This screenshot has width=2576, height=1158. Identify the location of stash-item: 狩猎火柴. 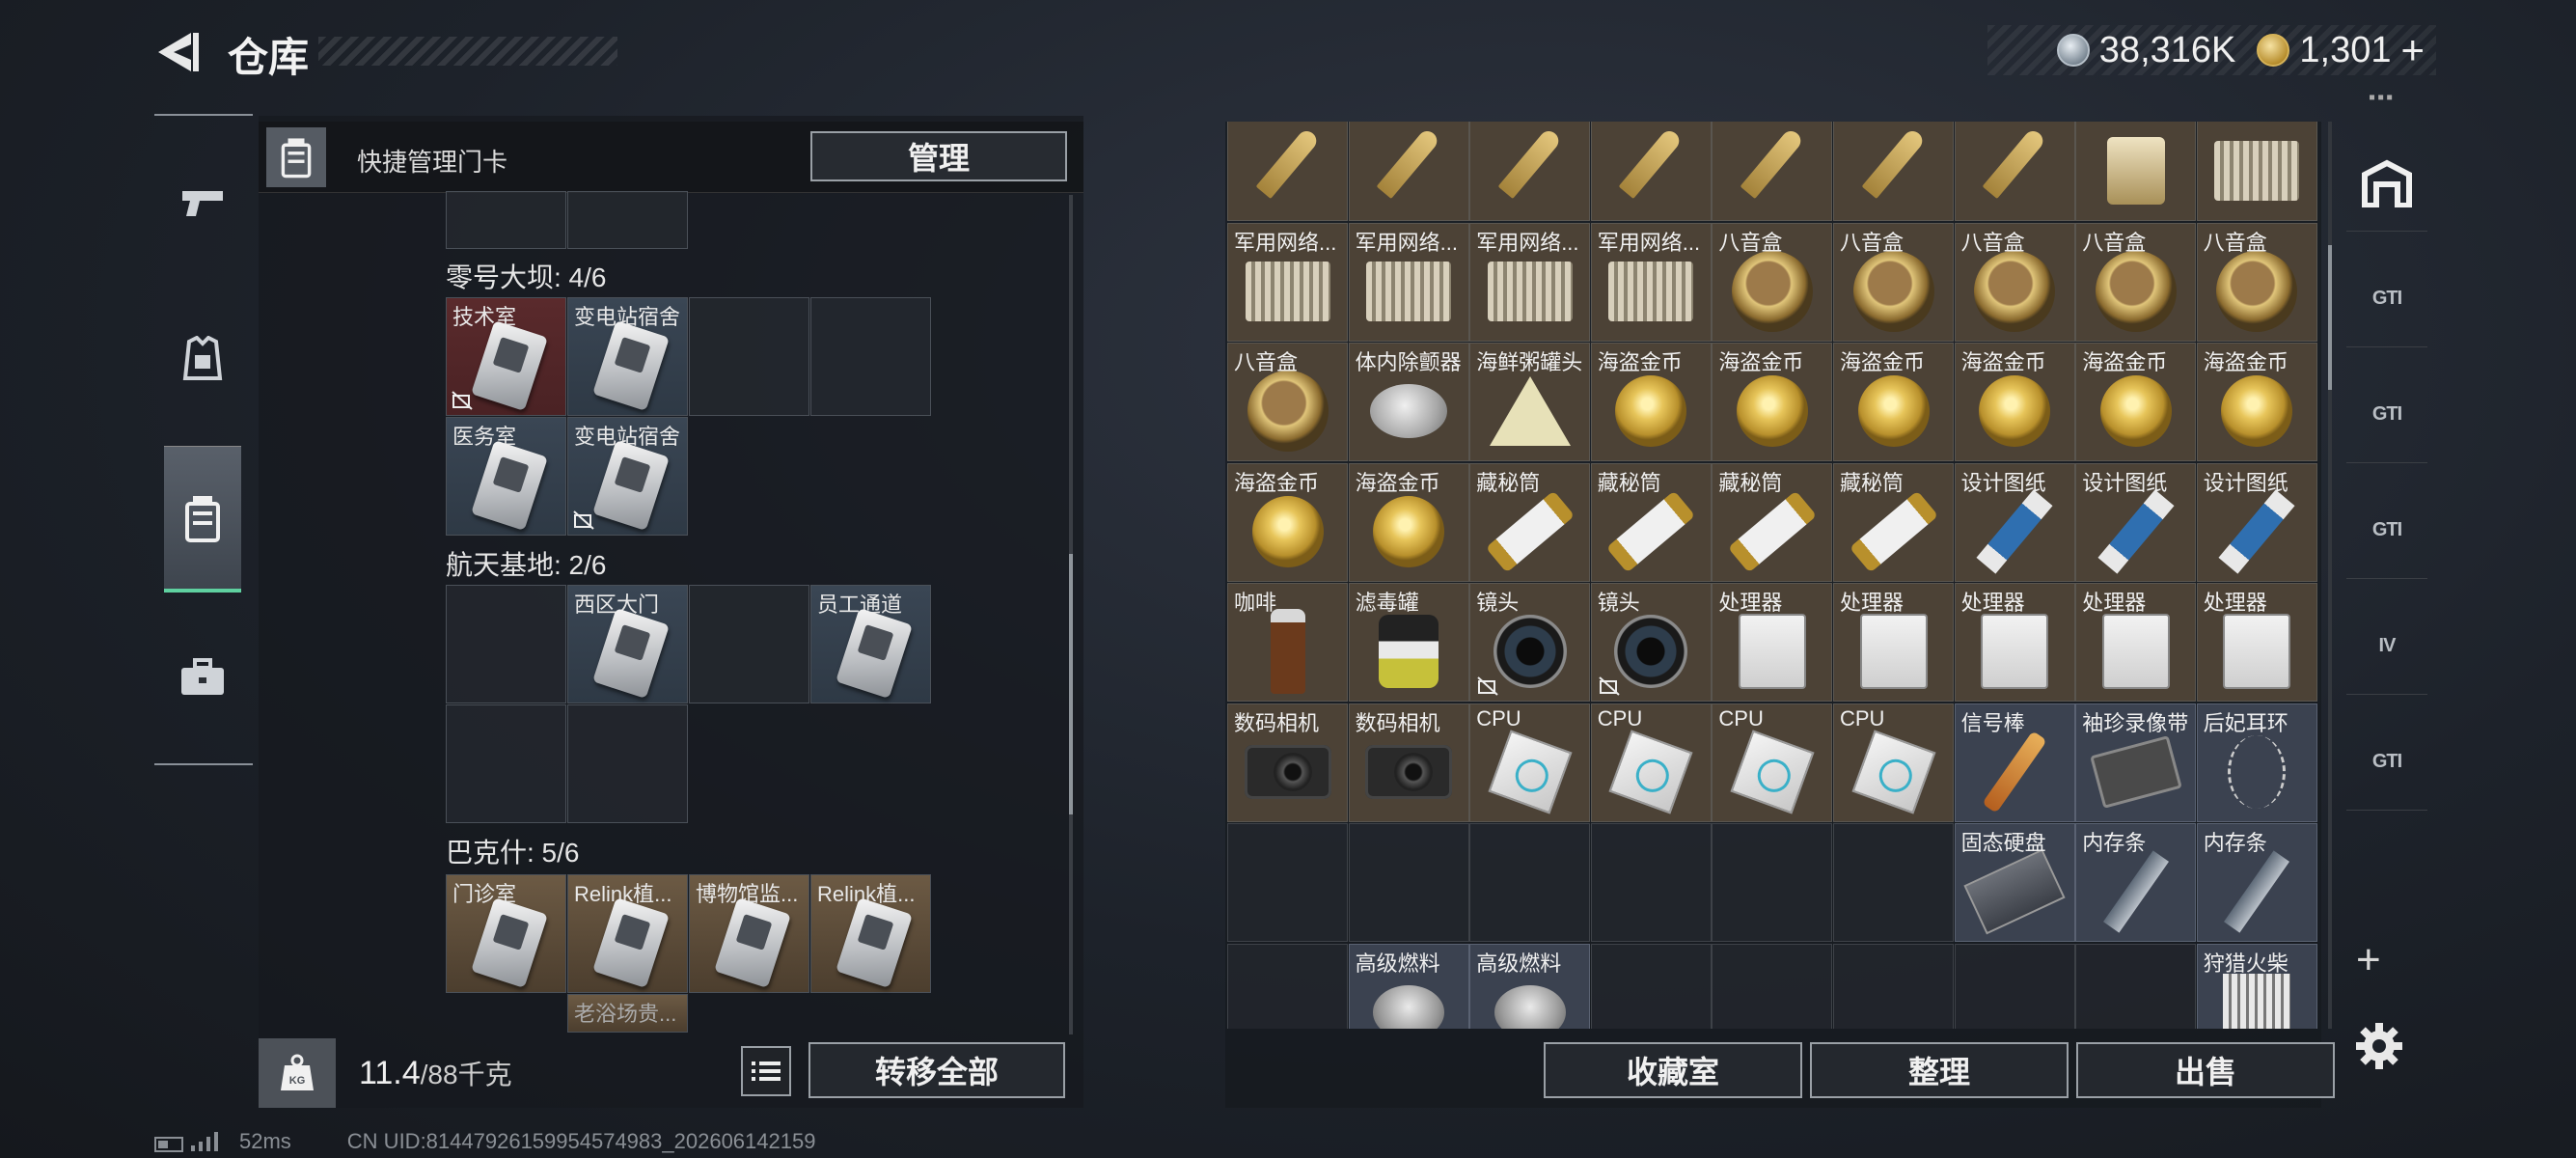
(2257, 986).